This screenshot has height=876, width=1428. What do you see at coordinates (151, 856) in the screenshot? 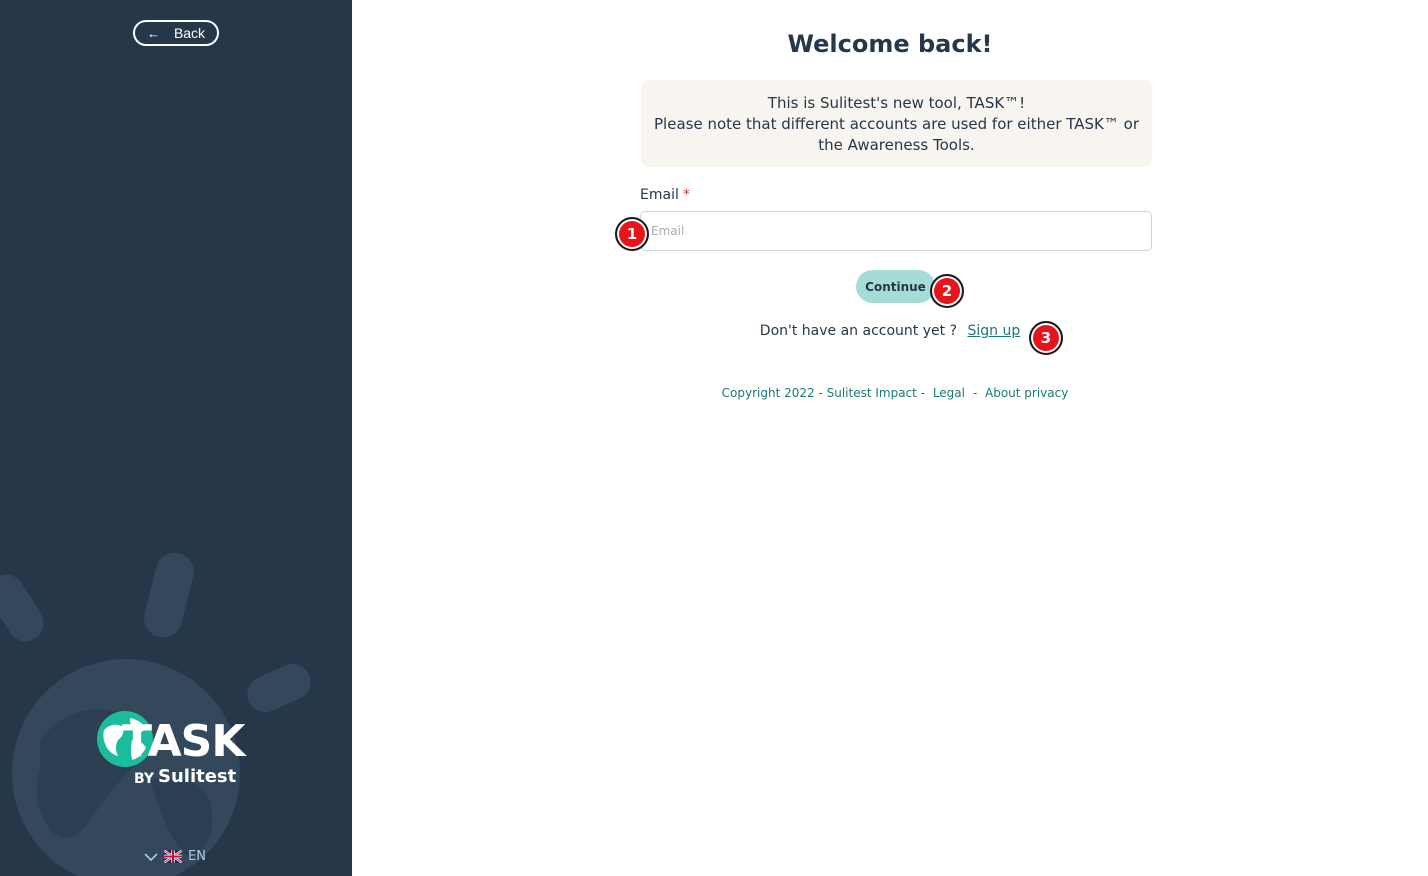
I see `chevron-down-icon` at bounding box center [151, 856].